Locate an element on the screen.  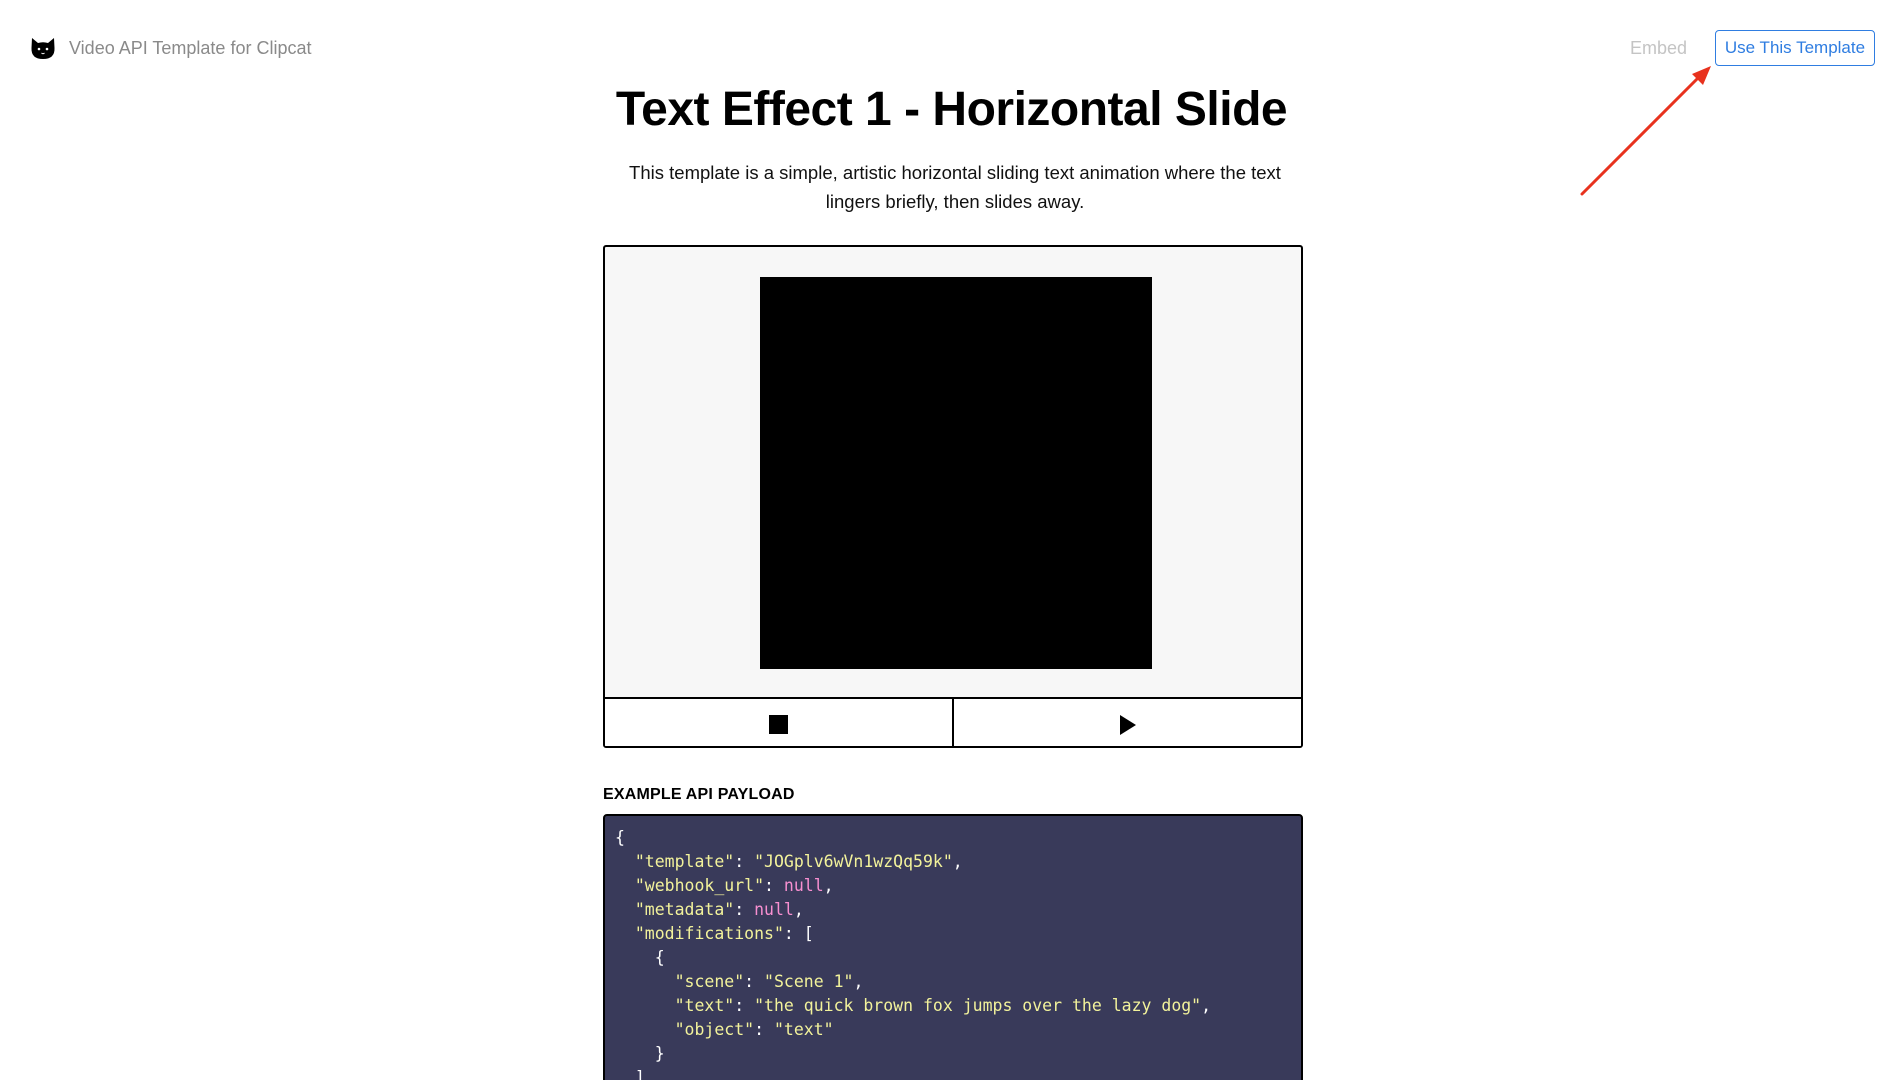
stop-icon is located at coordinates (778, 724).